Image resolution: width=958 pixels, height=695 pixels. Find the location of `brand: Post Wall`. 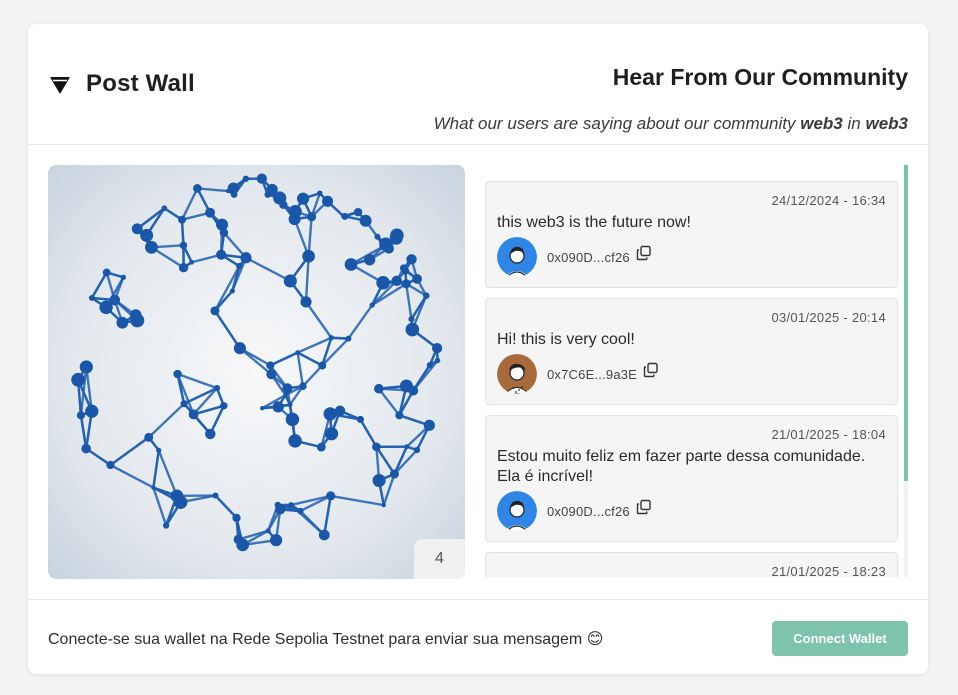

brand: Post Wall is located at coordinates (121, 84).